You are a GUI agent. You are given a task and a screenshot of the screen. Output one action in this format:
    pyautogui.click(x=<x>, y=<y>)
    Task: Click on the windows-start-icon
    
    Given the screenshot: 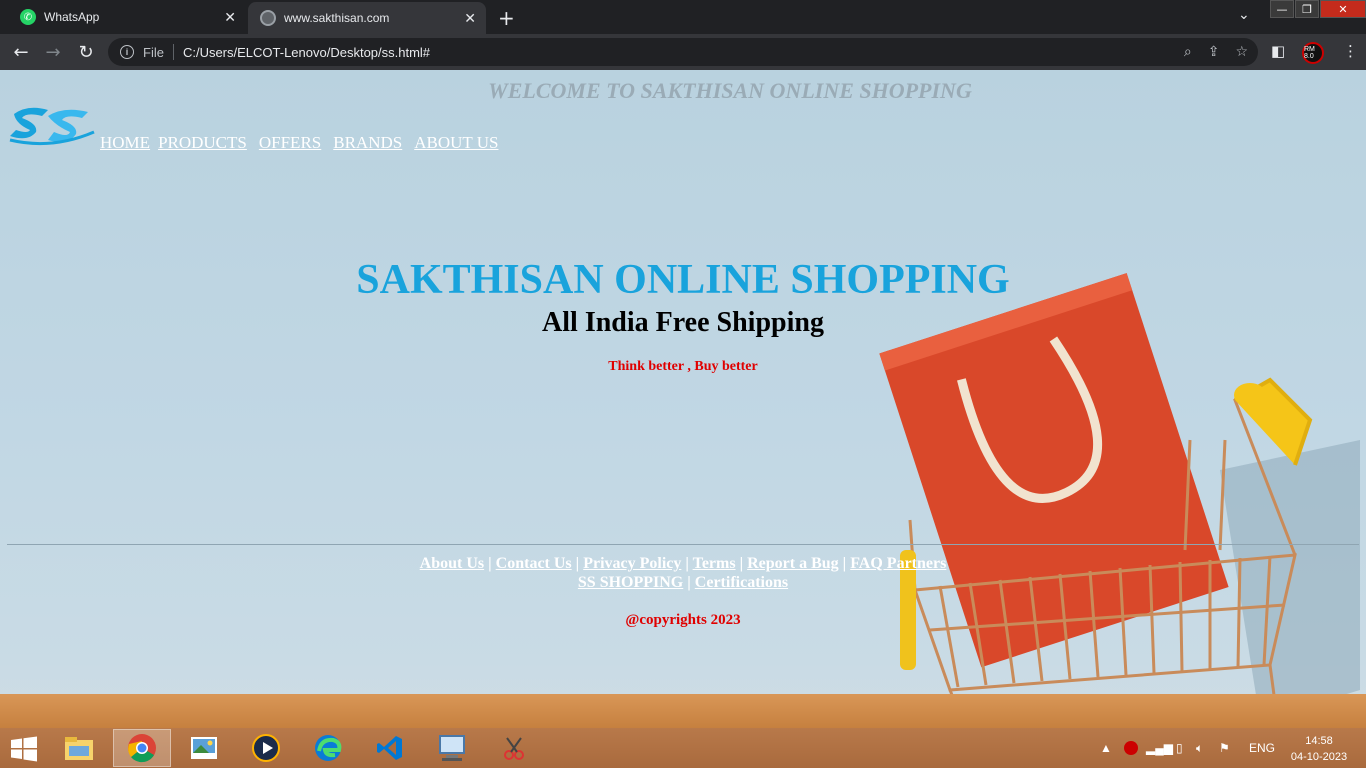 What is the action you would take?
    pyautogui.click(x=24, y=749)
    